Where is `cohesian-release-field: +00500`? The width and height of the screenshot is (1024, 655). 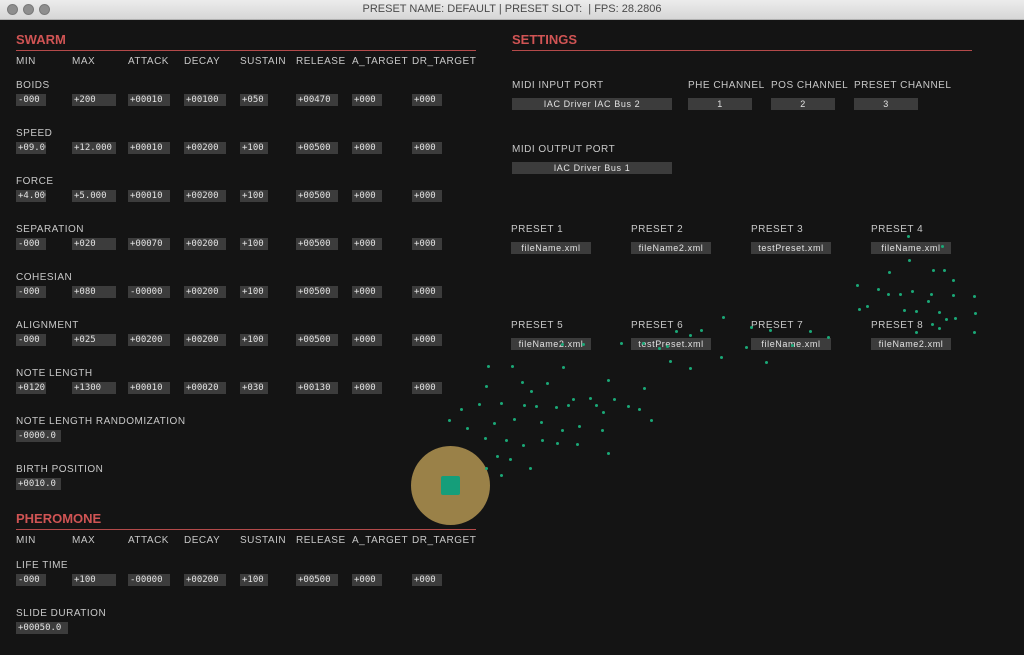
cohesian-release-field: +00500 is located at coordinates (317, 292).